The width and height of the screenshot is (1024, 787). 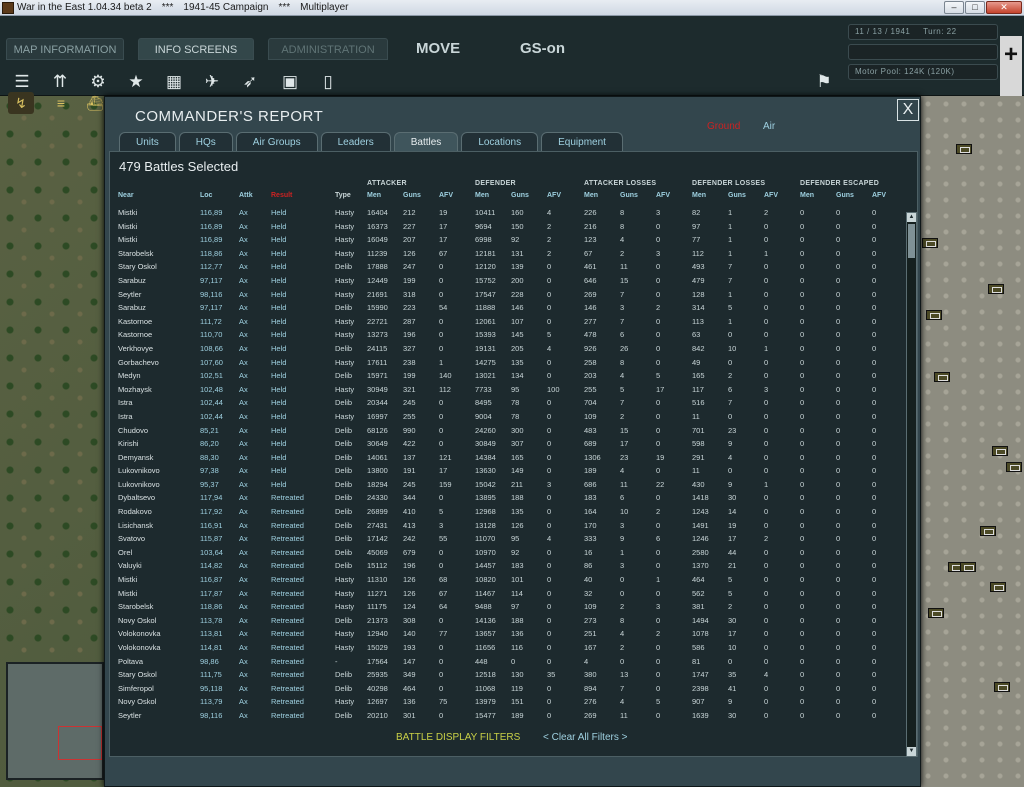 I want to click on column-header-dl-afv: AFV, so click(x=771, y=195).